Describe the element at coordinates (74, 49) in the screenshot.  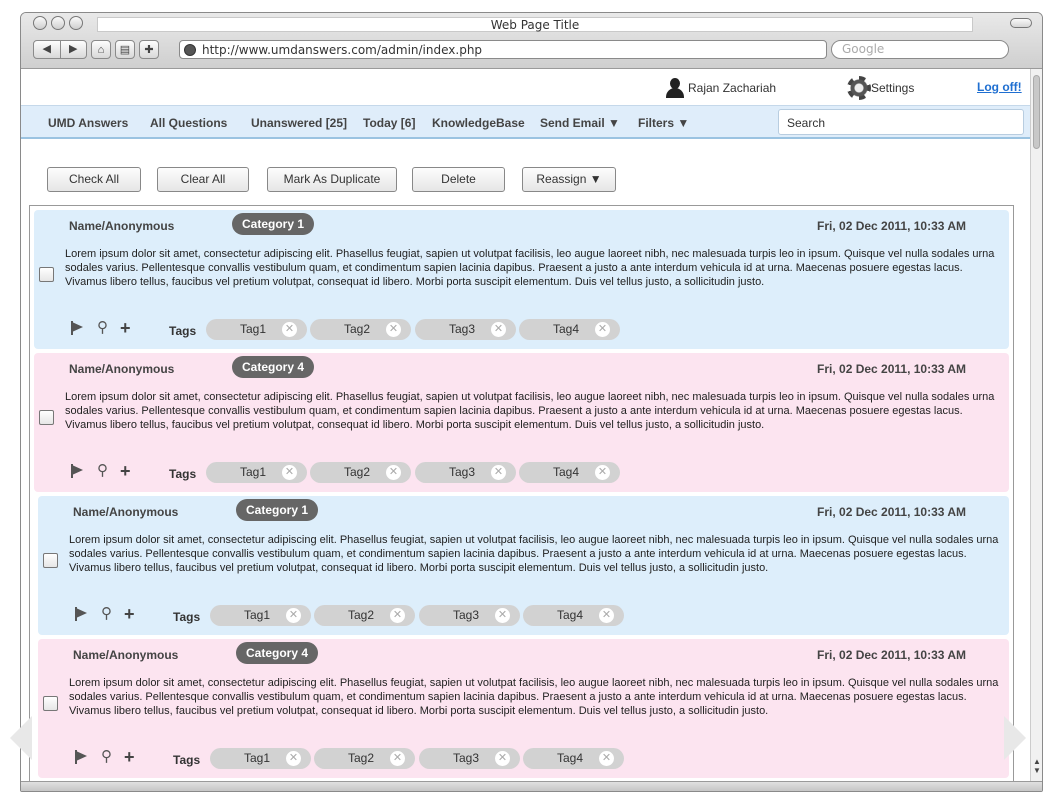
I see `forward-arrow-icon: ▶` at that location.